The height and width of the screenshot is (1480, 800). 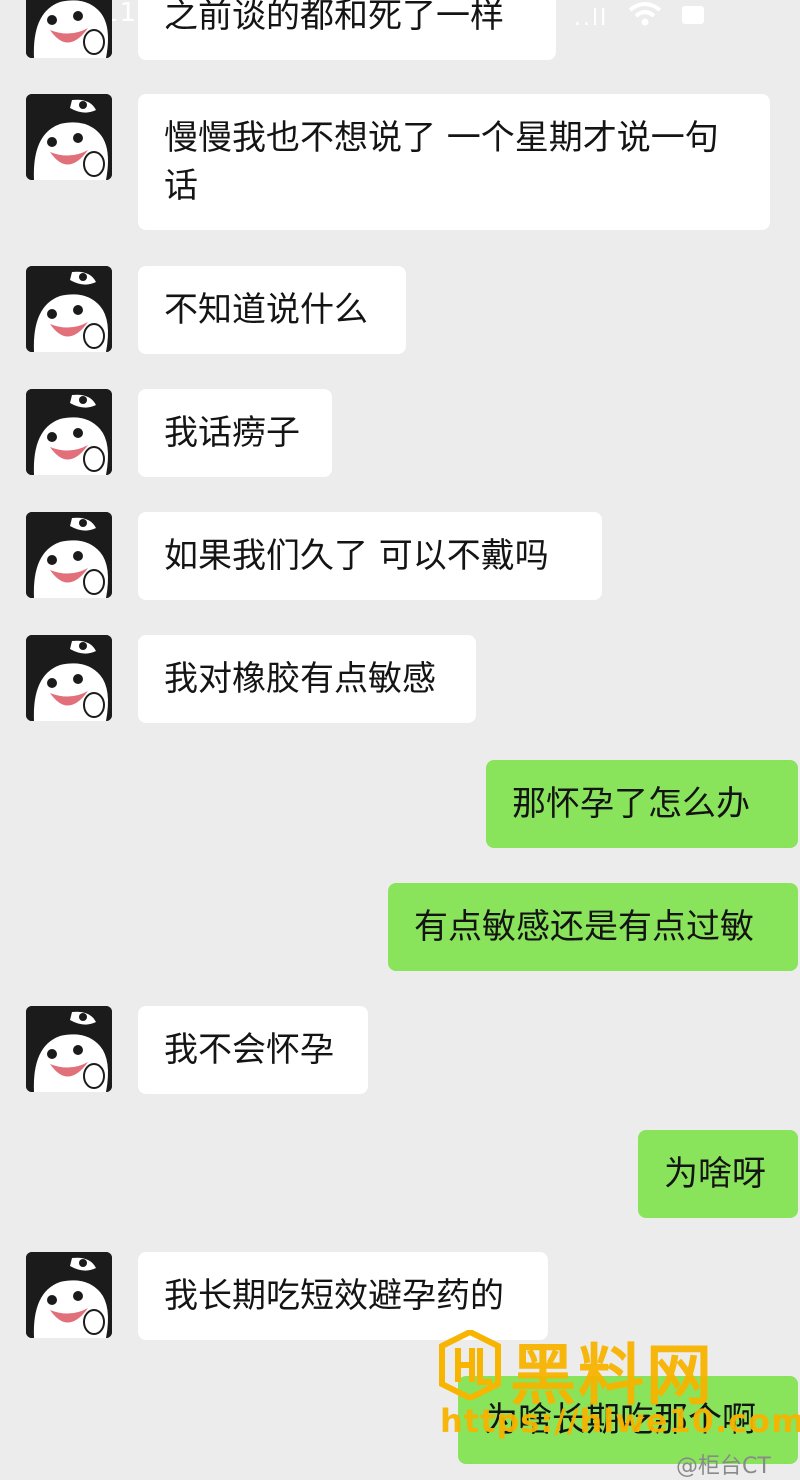 I want to click on incoming-message-bubble: 不知道说什么, so click(x=272, y=310).